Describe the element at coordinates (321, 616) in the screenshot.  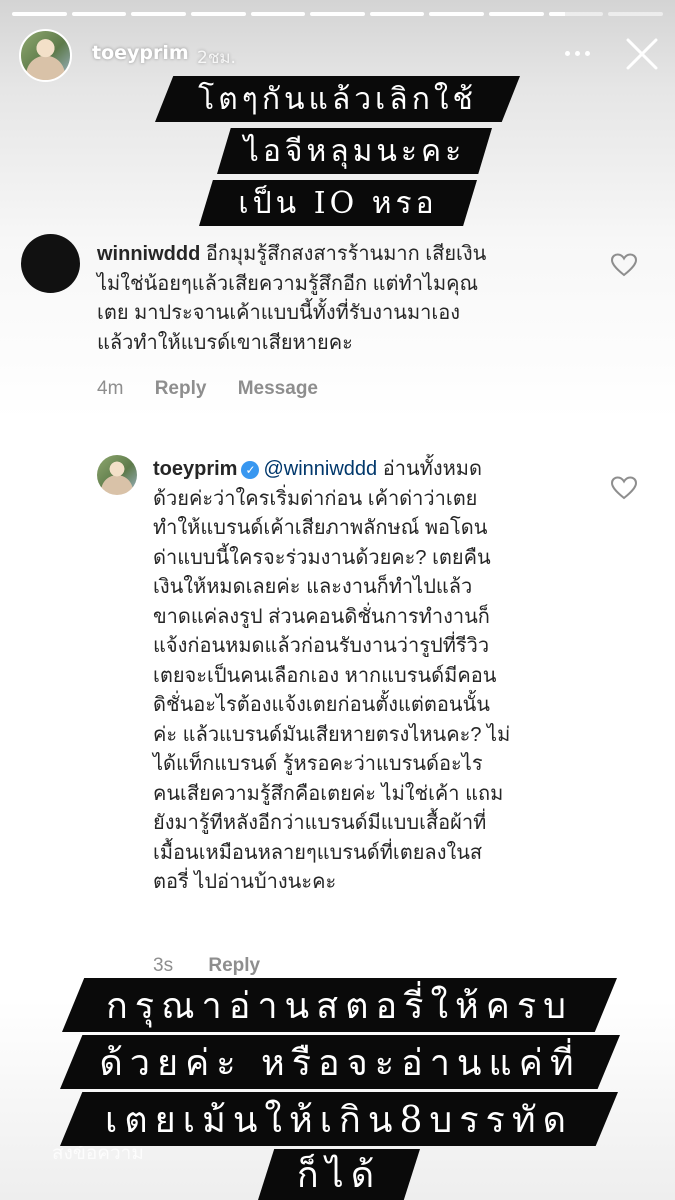
I see `reply-line: ขาดแค่ลงรูป ส่วนคอนดิชั่นการทำงานก็` at that location.